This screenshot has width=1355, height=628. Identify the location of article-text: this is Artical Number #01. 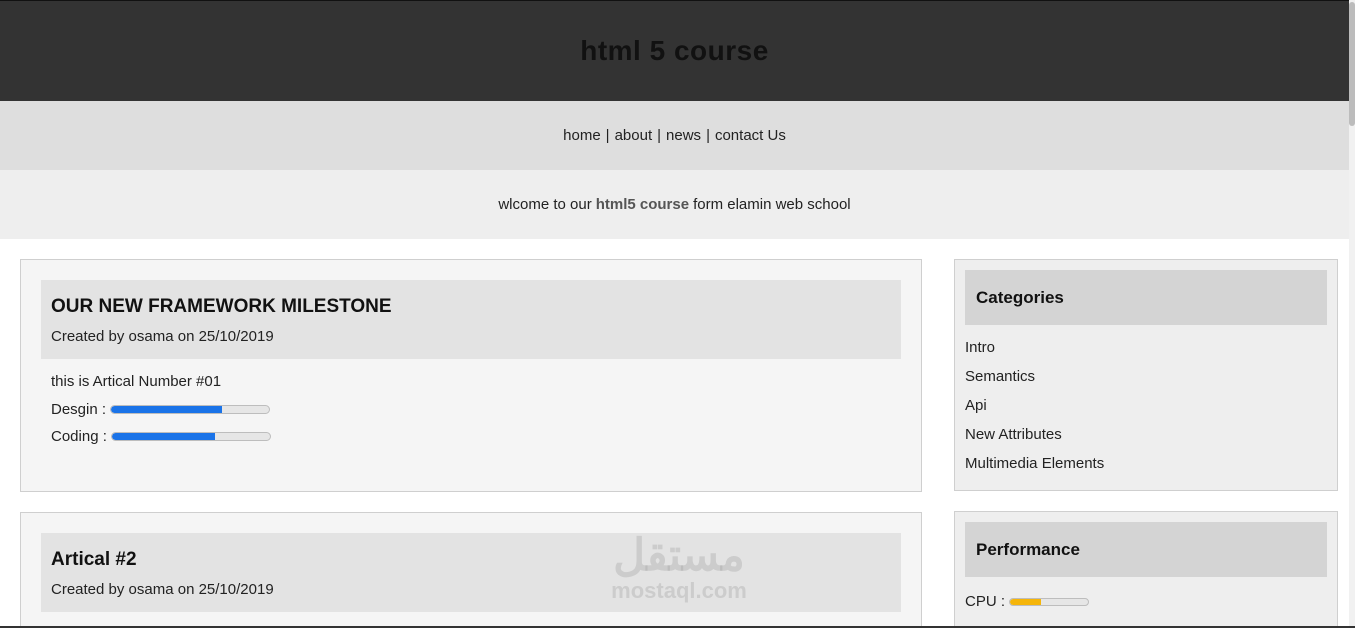
(136, 381).